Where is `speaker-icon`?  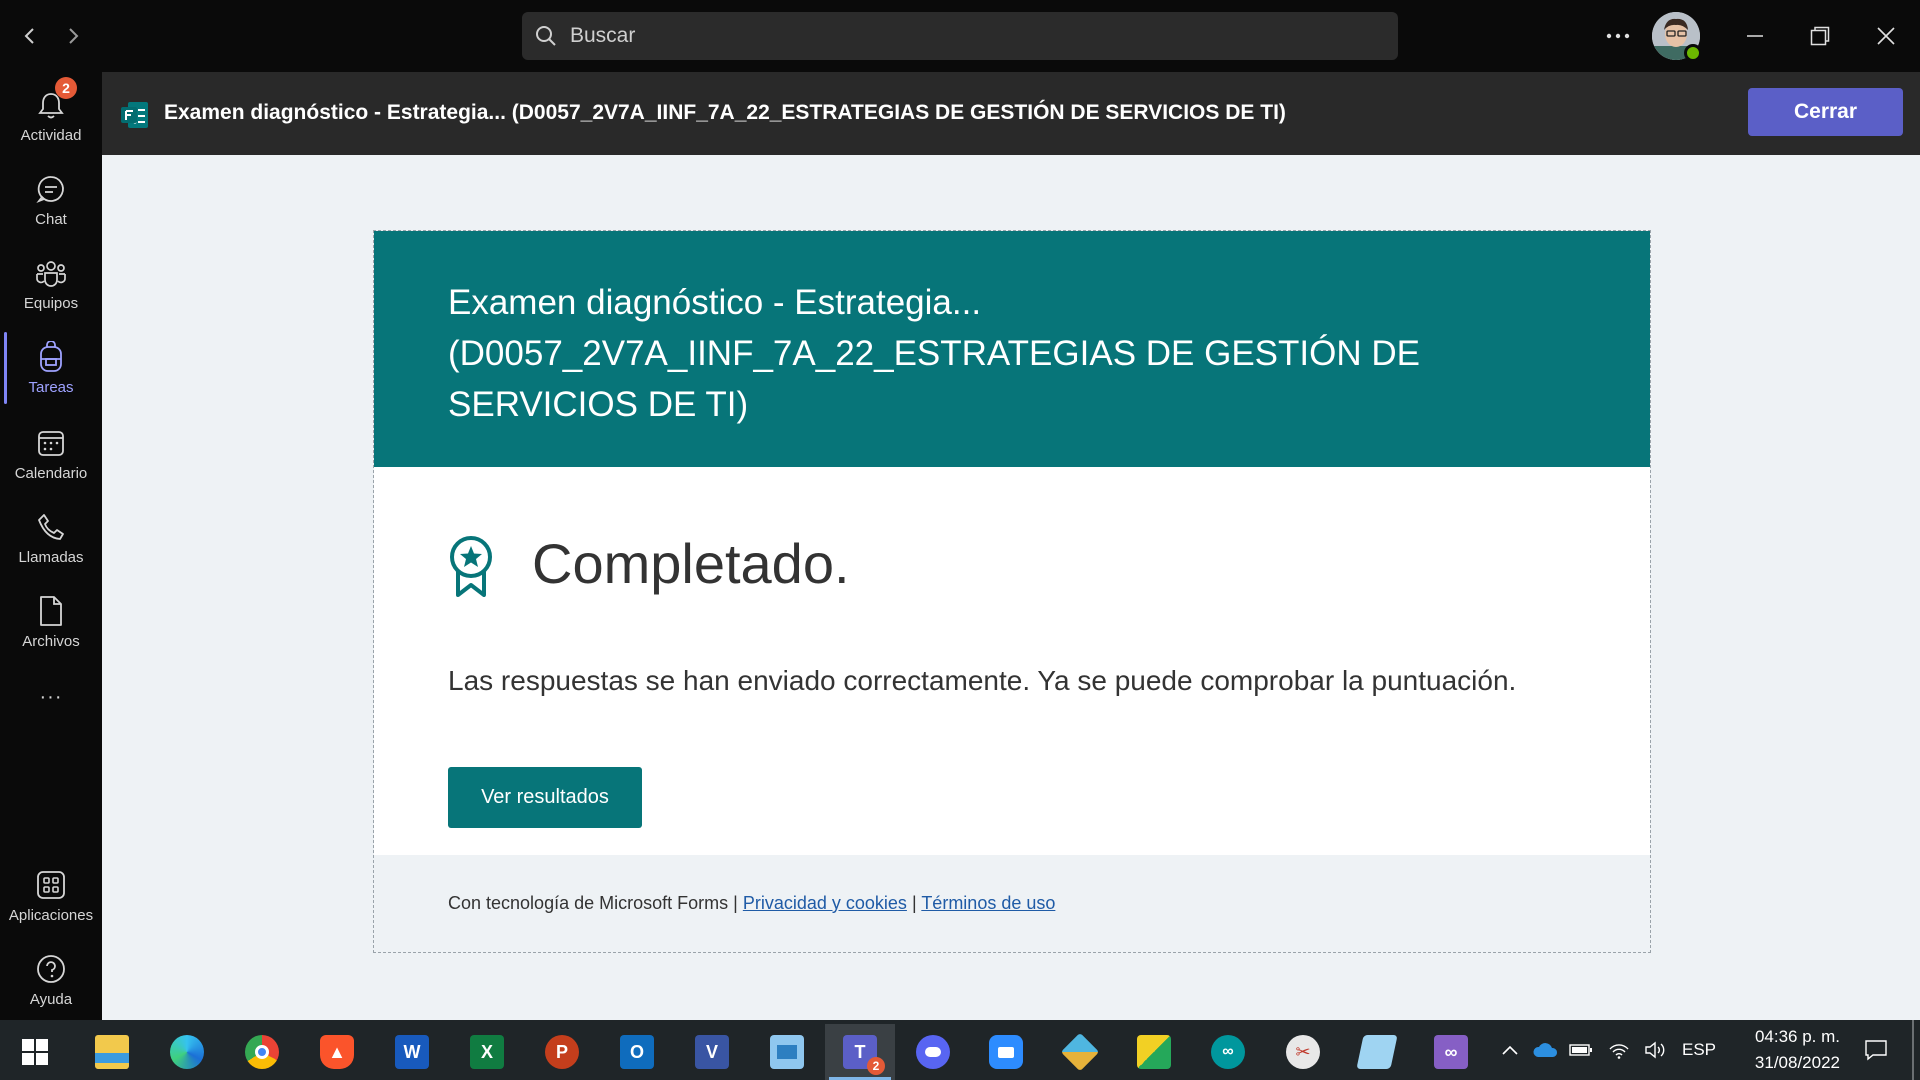 speaker-icon is located at coordinates (1655, 1050).